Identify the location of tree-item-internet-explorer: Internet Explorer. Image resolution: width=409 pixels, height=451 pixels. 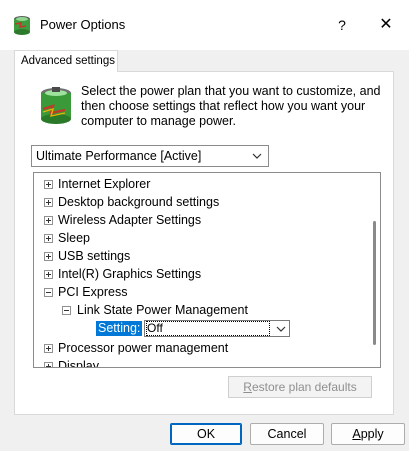
(202, 184).